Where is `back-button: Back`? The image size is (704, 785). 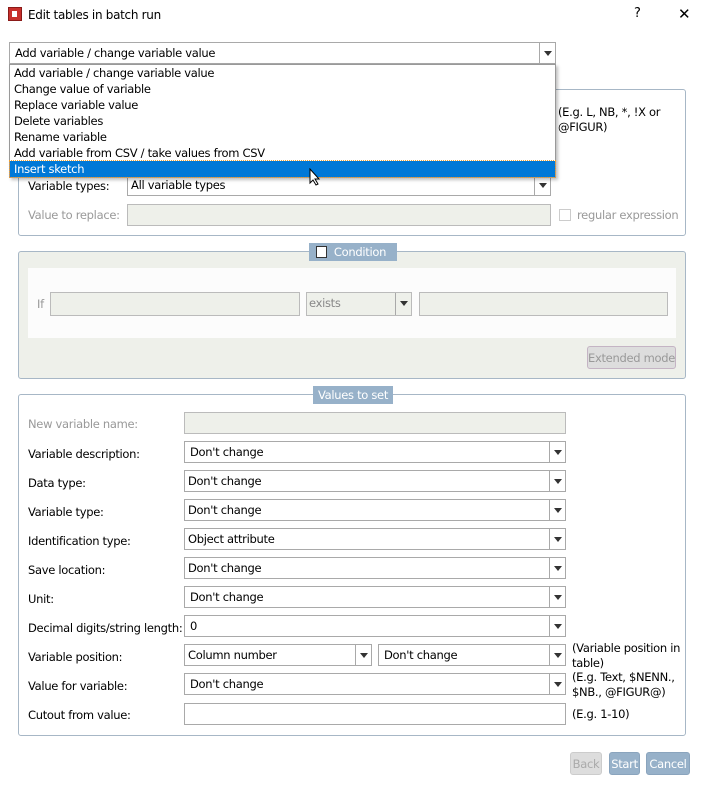
back-button: Back is located at coordinates (586, 763).